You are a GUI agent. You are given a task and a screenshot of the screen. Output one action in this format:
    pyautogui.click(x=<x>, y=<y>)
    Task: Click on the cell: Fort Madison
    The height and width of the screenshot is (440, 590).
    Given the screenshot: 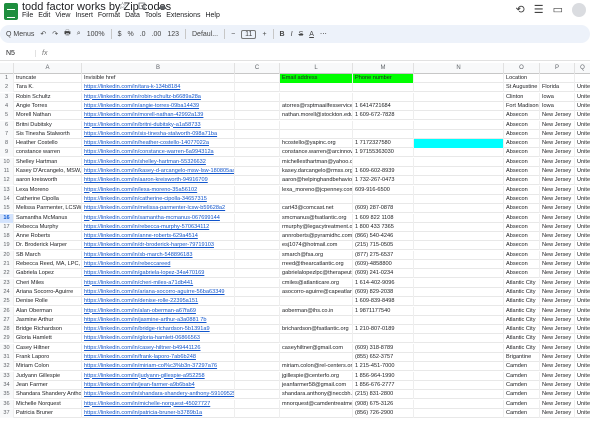 What is the action you would take?
    pyautogui.click(x=522, y=106)
    